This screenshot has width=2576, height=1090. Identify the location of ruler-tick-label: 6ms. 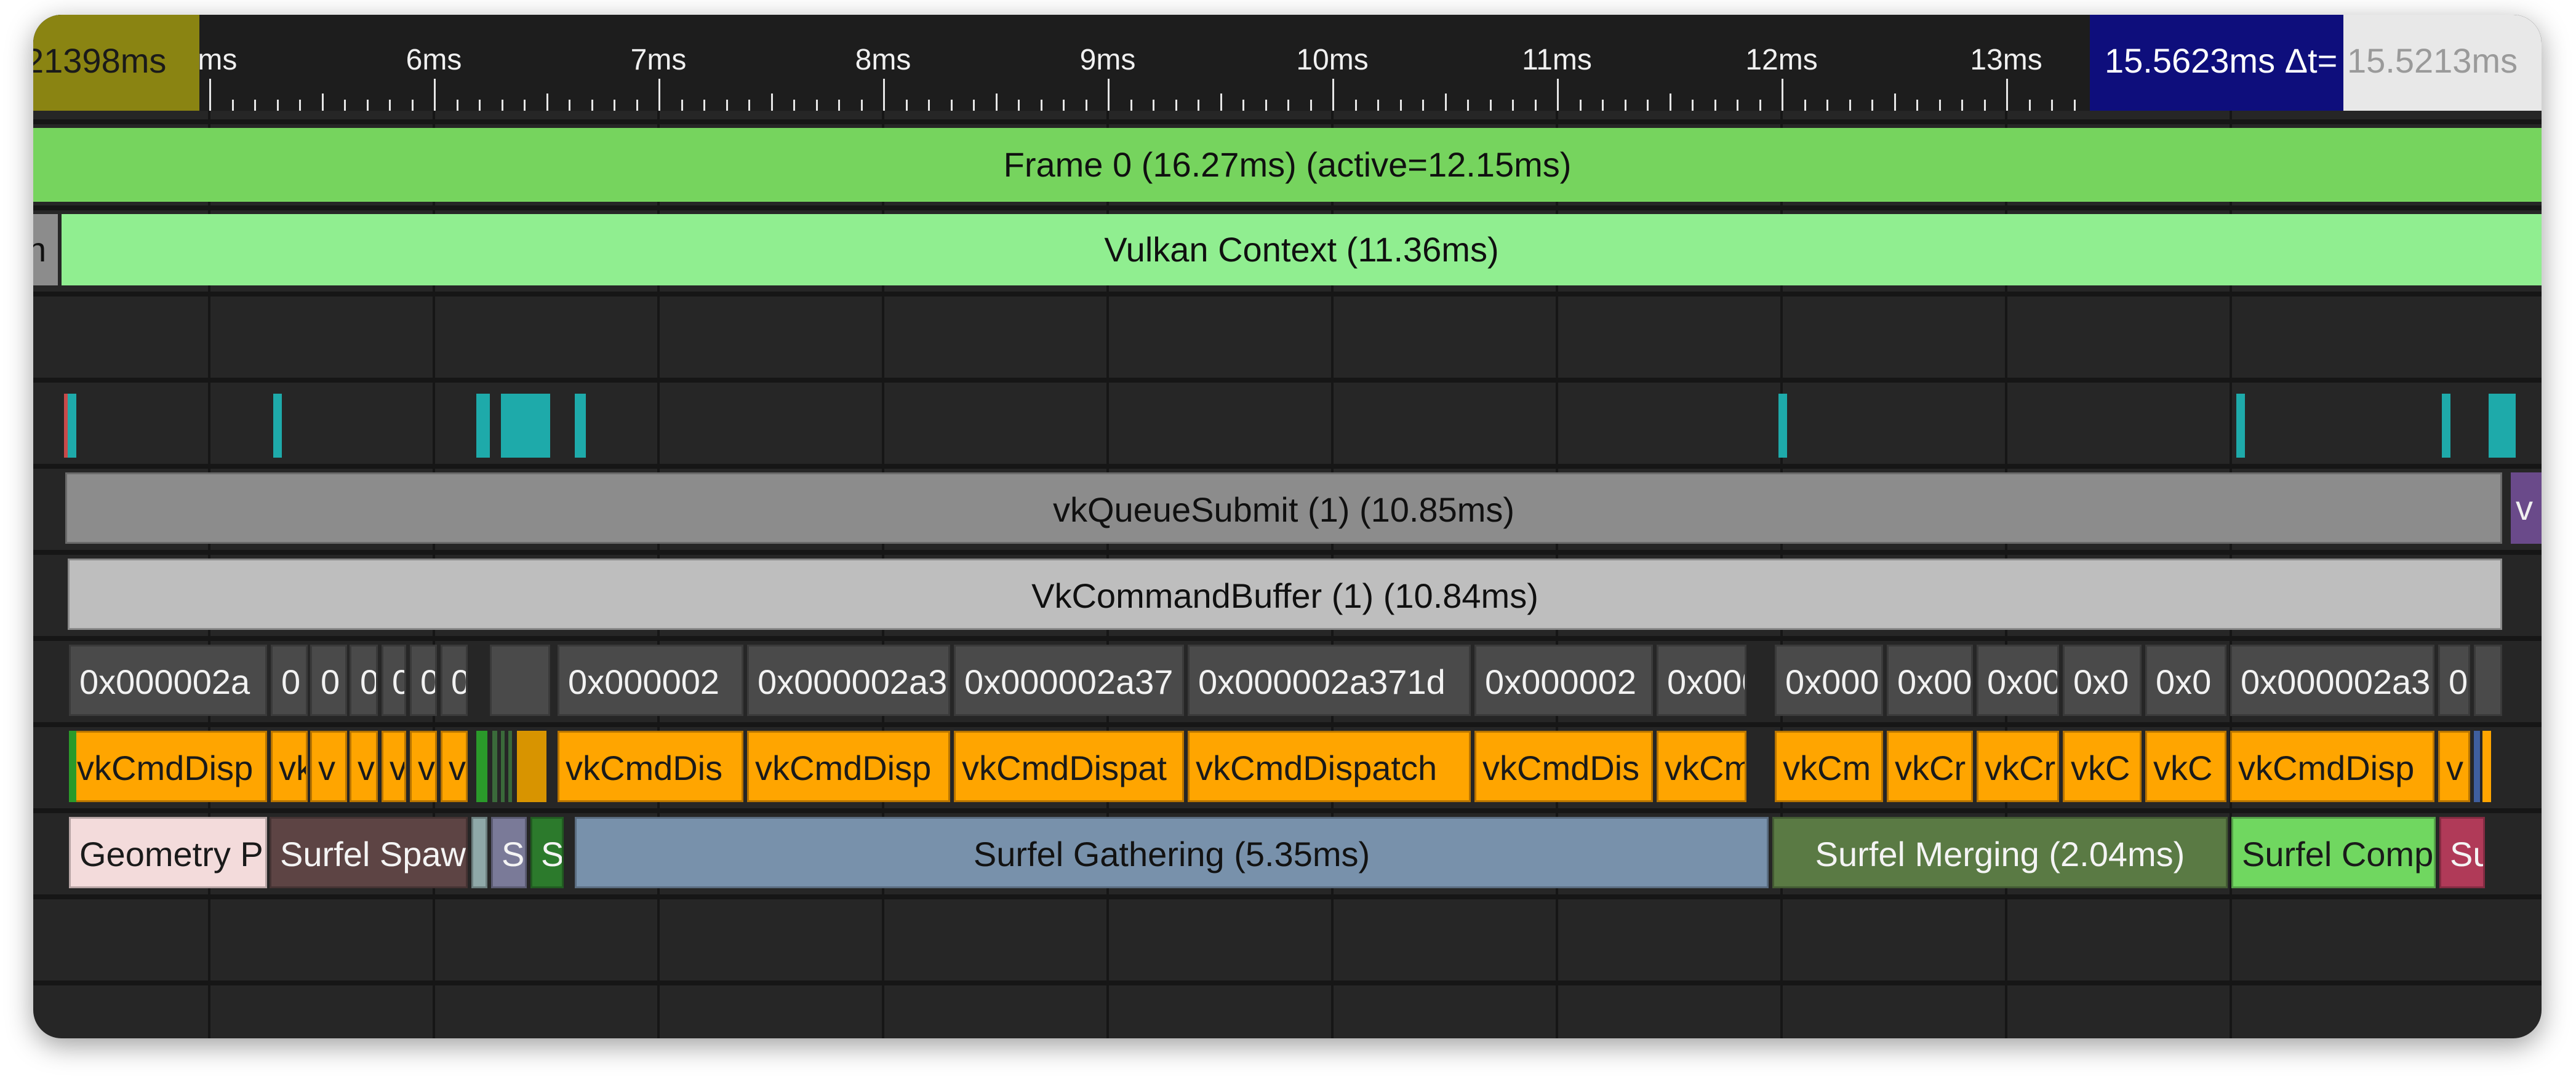
(434, 60).